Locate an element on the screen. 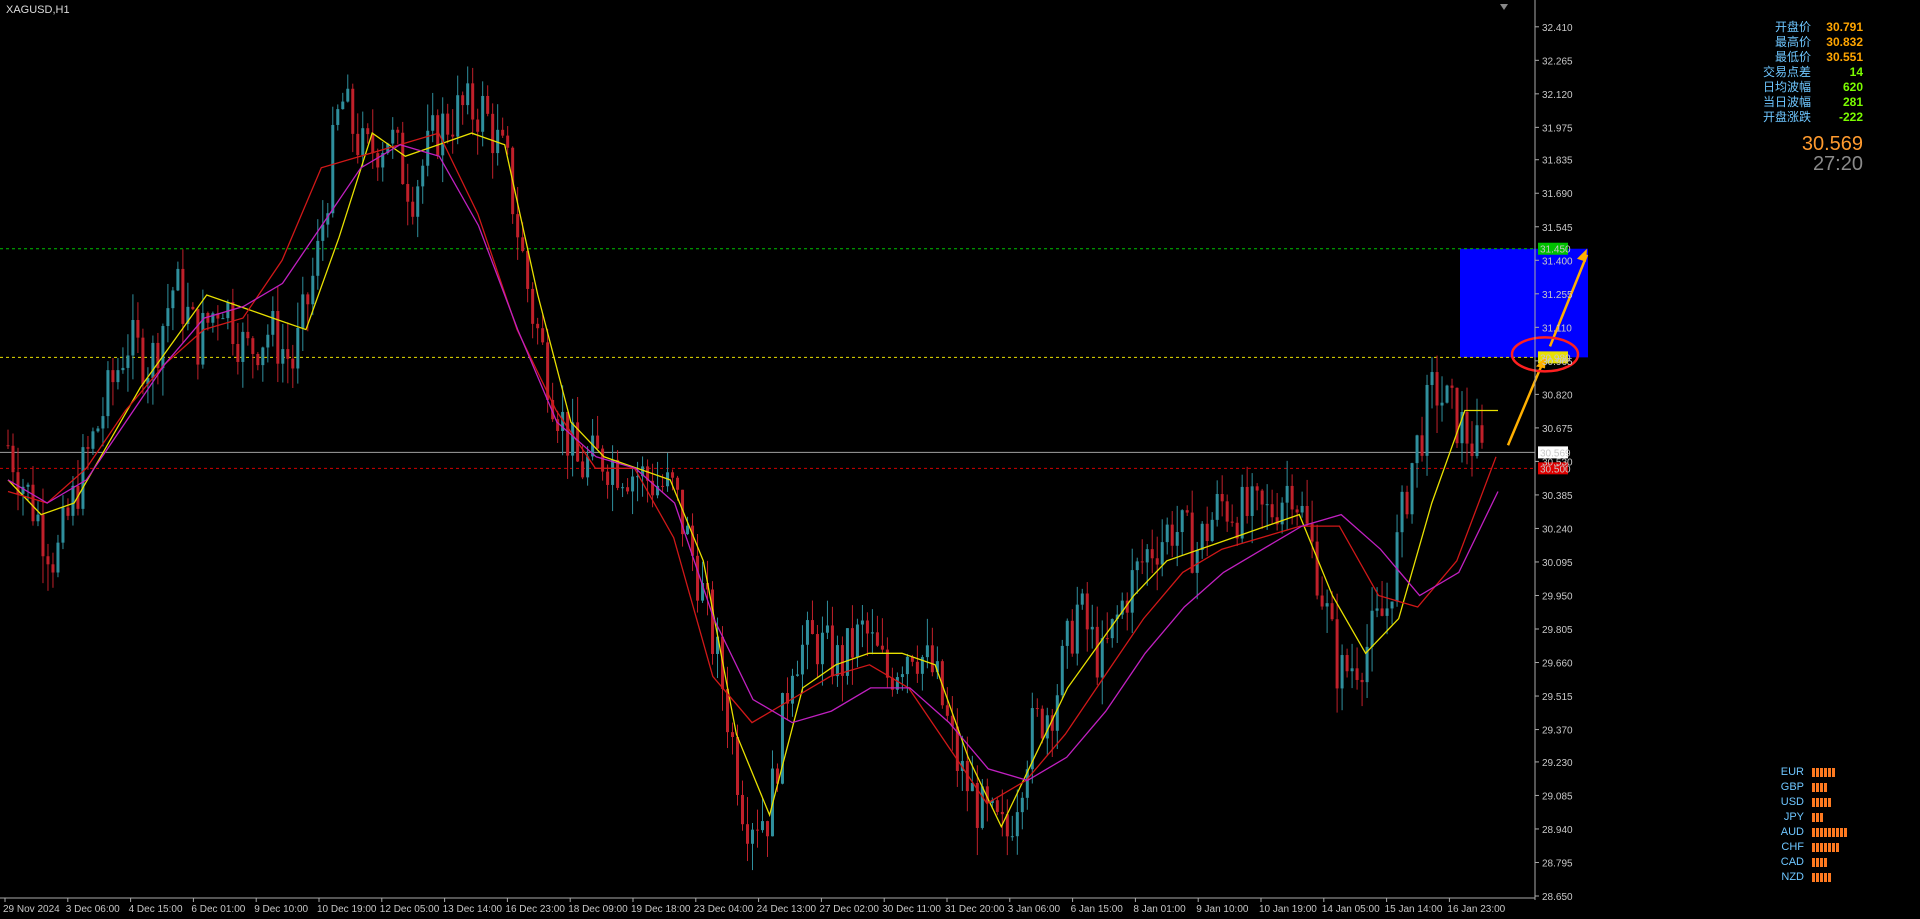 The width and height of the screenshot is (1920, 919). x-tick-label: 3 Jan 06:00 is located at coordinates (1034, 909).